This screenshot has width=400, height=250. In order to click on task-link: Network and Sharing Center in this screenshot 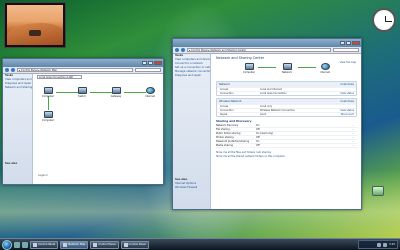, I will do `click(17, 88)`.